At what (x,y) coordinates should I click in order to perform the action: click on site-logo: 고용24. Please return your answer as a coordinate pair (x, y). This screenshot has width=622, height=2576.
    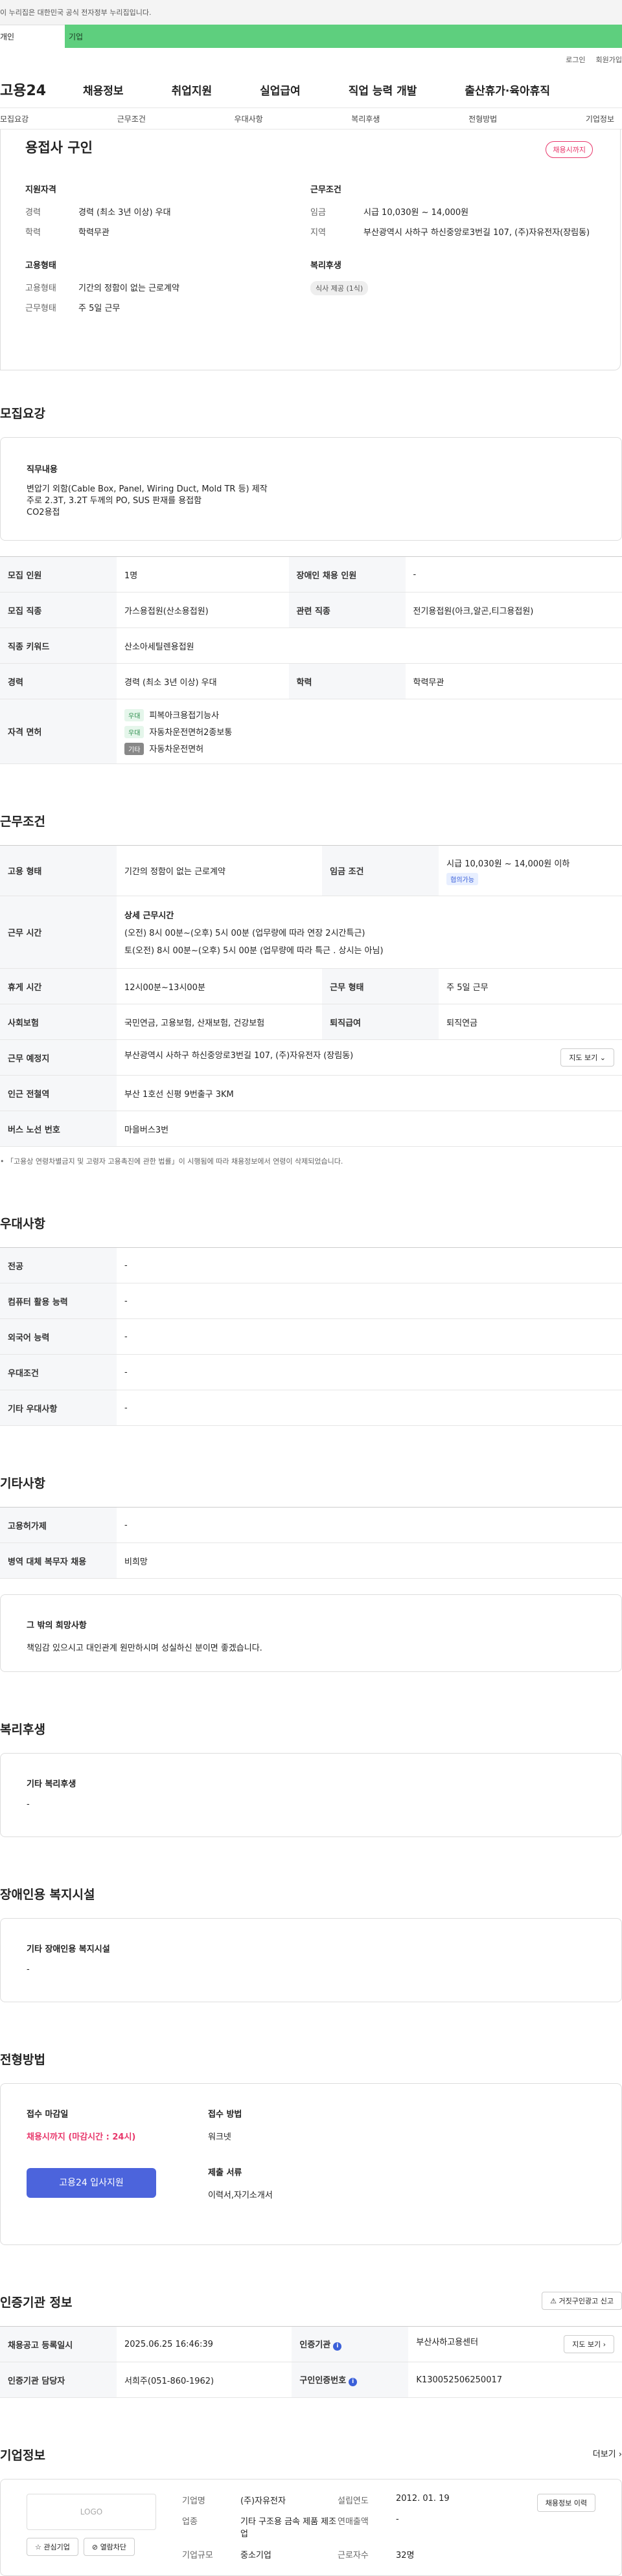
    Looking at the image, I should click on (41, 89).